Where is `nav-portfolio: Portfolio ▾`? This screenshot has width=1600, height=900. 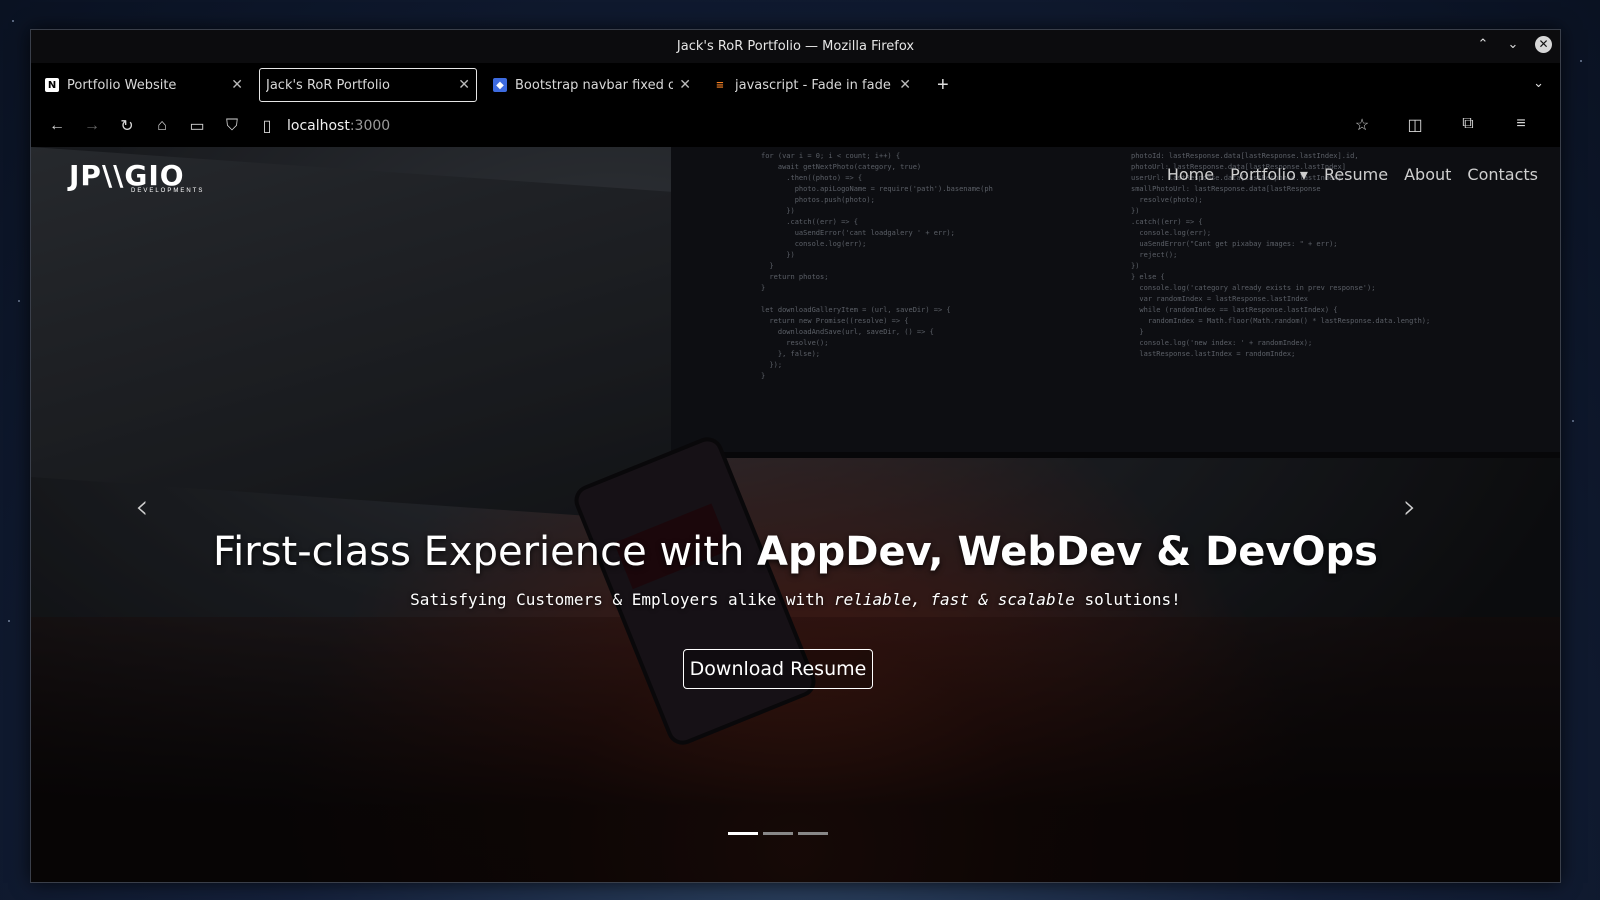
nav-portfolio: Portfolio ▾ is located at coordinates (1269, 174).